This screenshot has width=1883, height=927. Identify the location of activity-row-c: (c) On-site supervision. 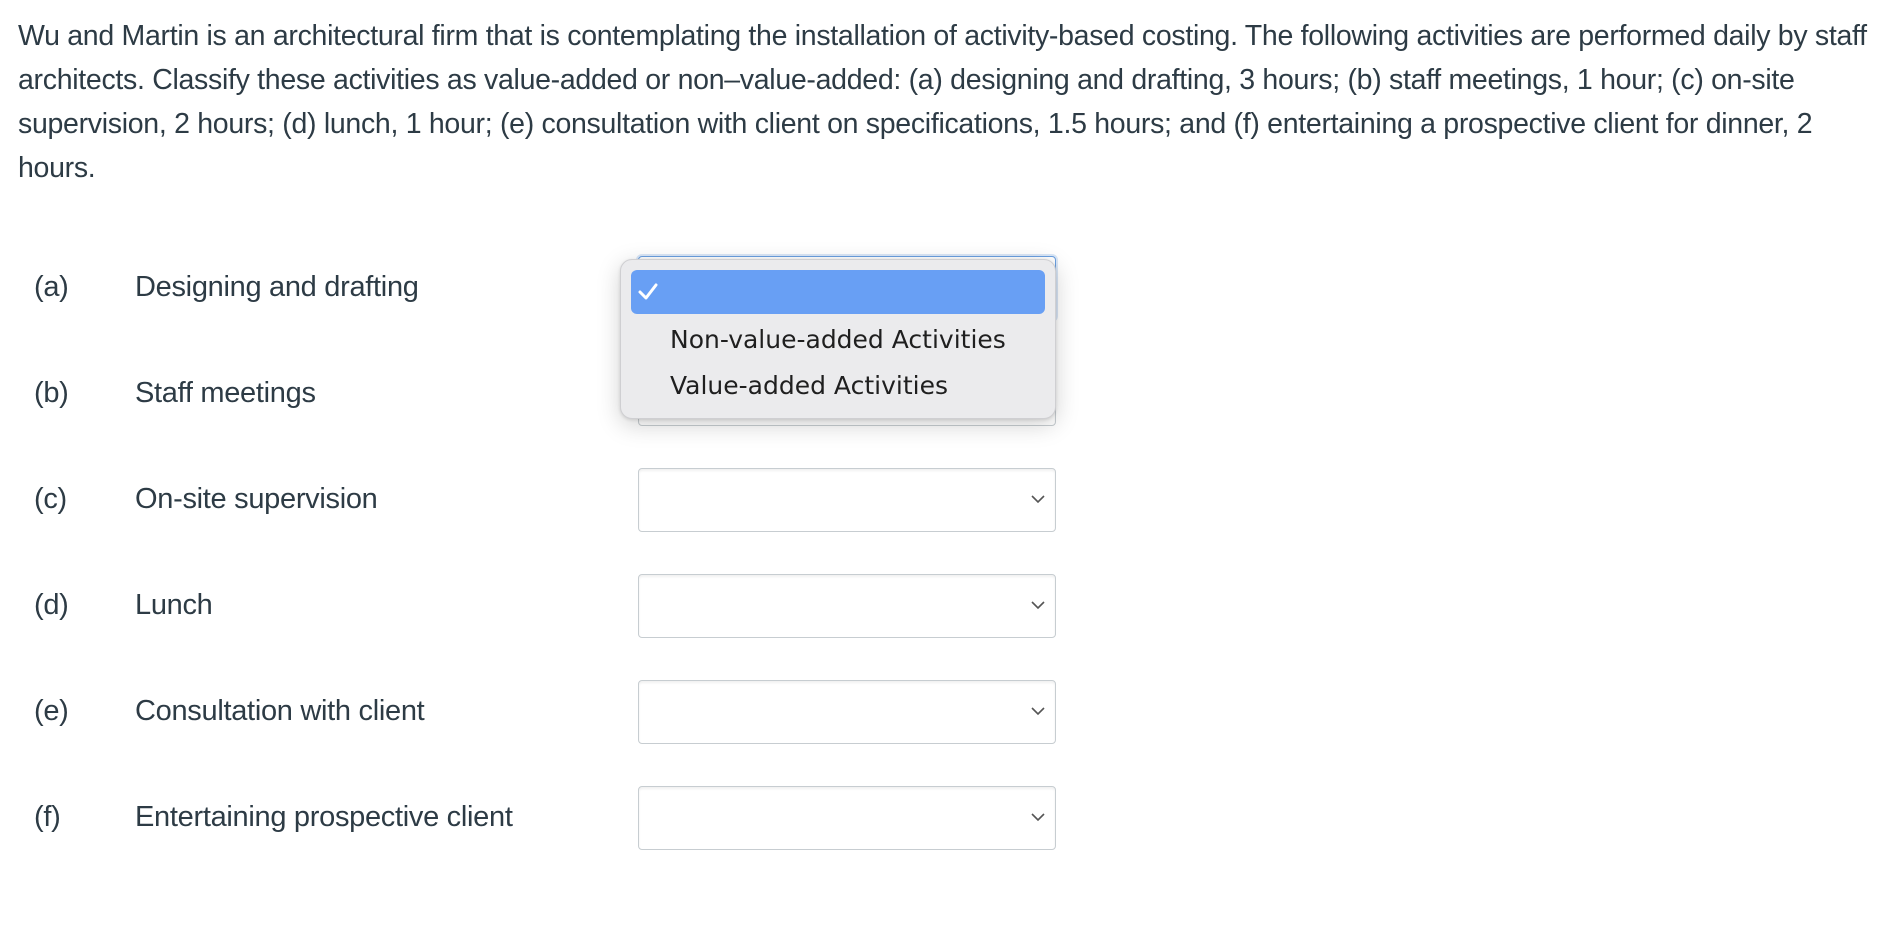
(550, 500).